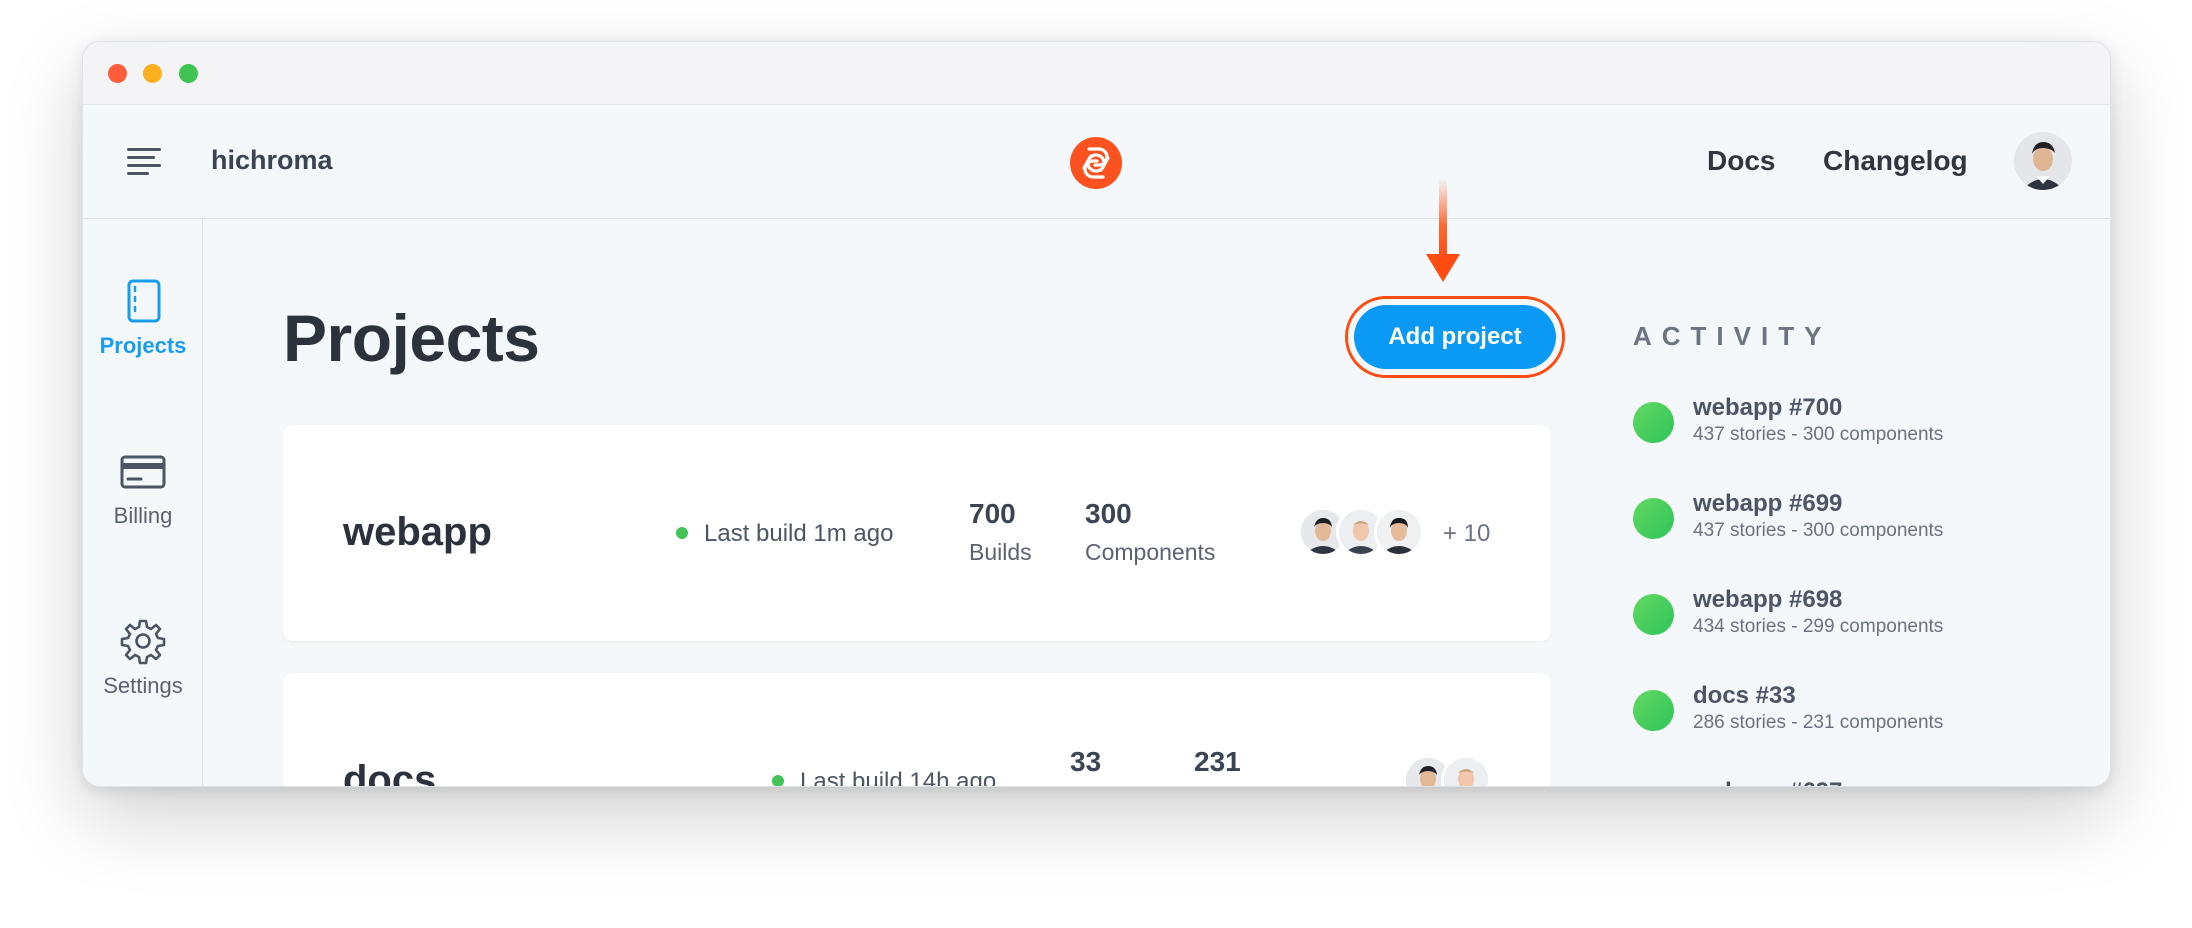 The image size is (2192, 928). What do you see at coordinates (417, 532) in the screenshot?
I see `project-name: webapp` at bounding box center [417, 532].